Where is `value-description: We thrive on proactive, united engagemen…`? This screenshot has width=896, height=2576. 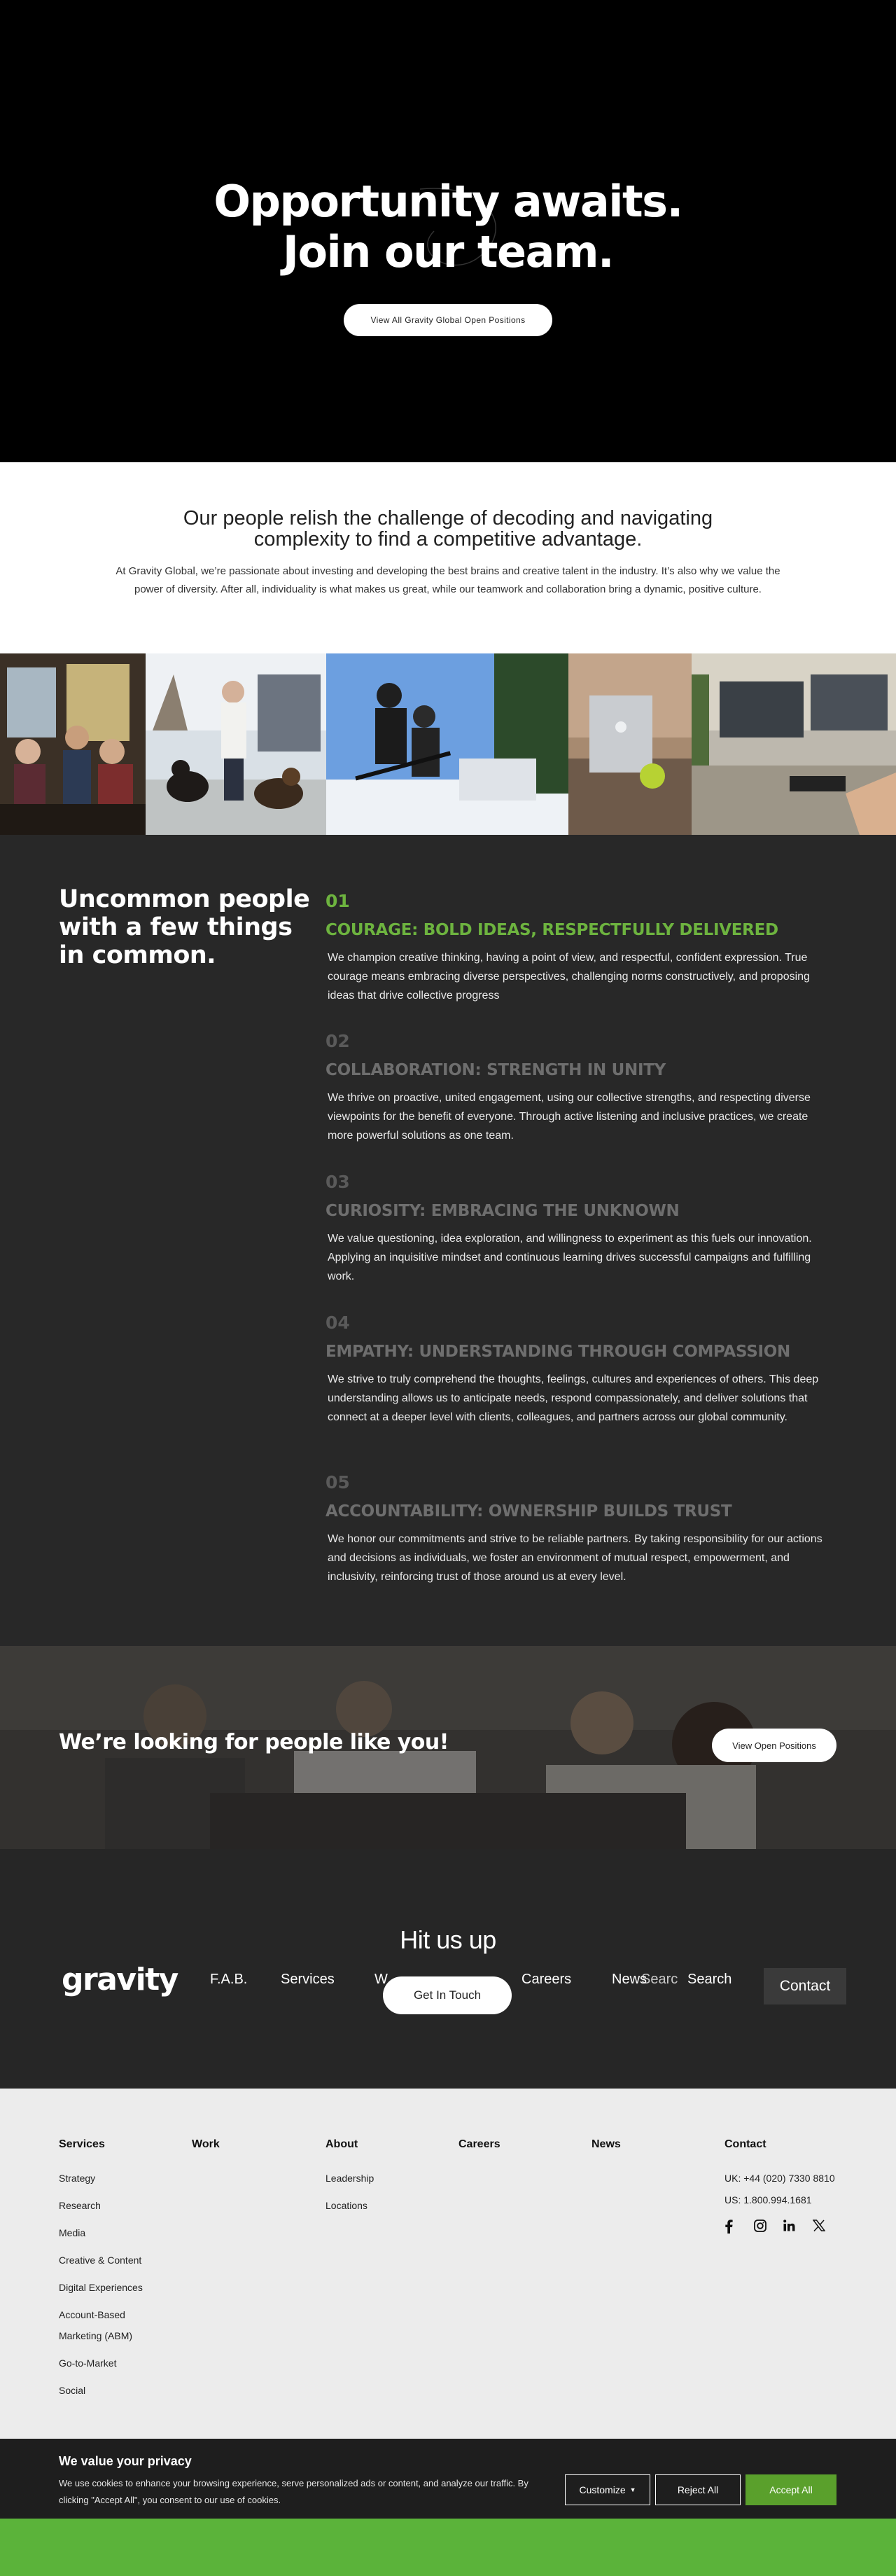 value-description: We thrive on proactive, united engagemen… is located at coordinates (569, 1117).